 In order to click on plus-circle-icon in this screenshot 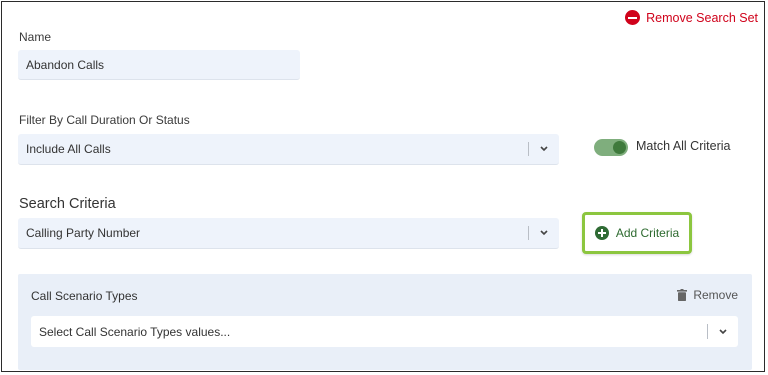, I will do `click(601, 233)`.